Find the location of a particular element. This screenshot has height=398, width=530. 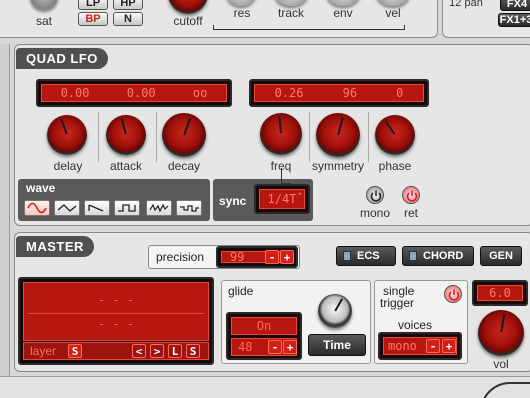

chord-label: CHORD is located at coordinates (443, 256).